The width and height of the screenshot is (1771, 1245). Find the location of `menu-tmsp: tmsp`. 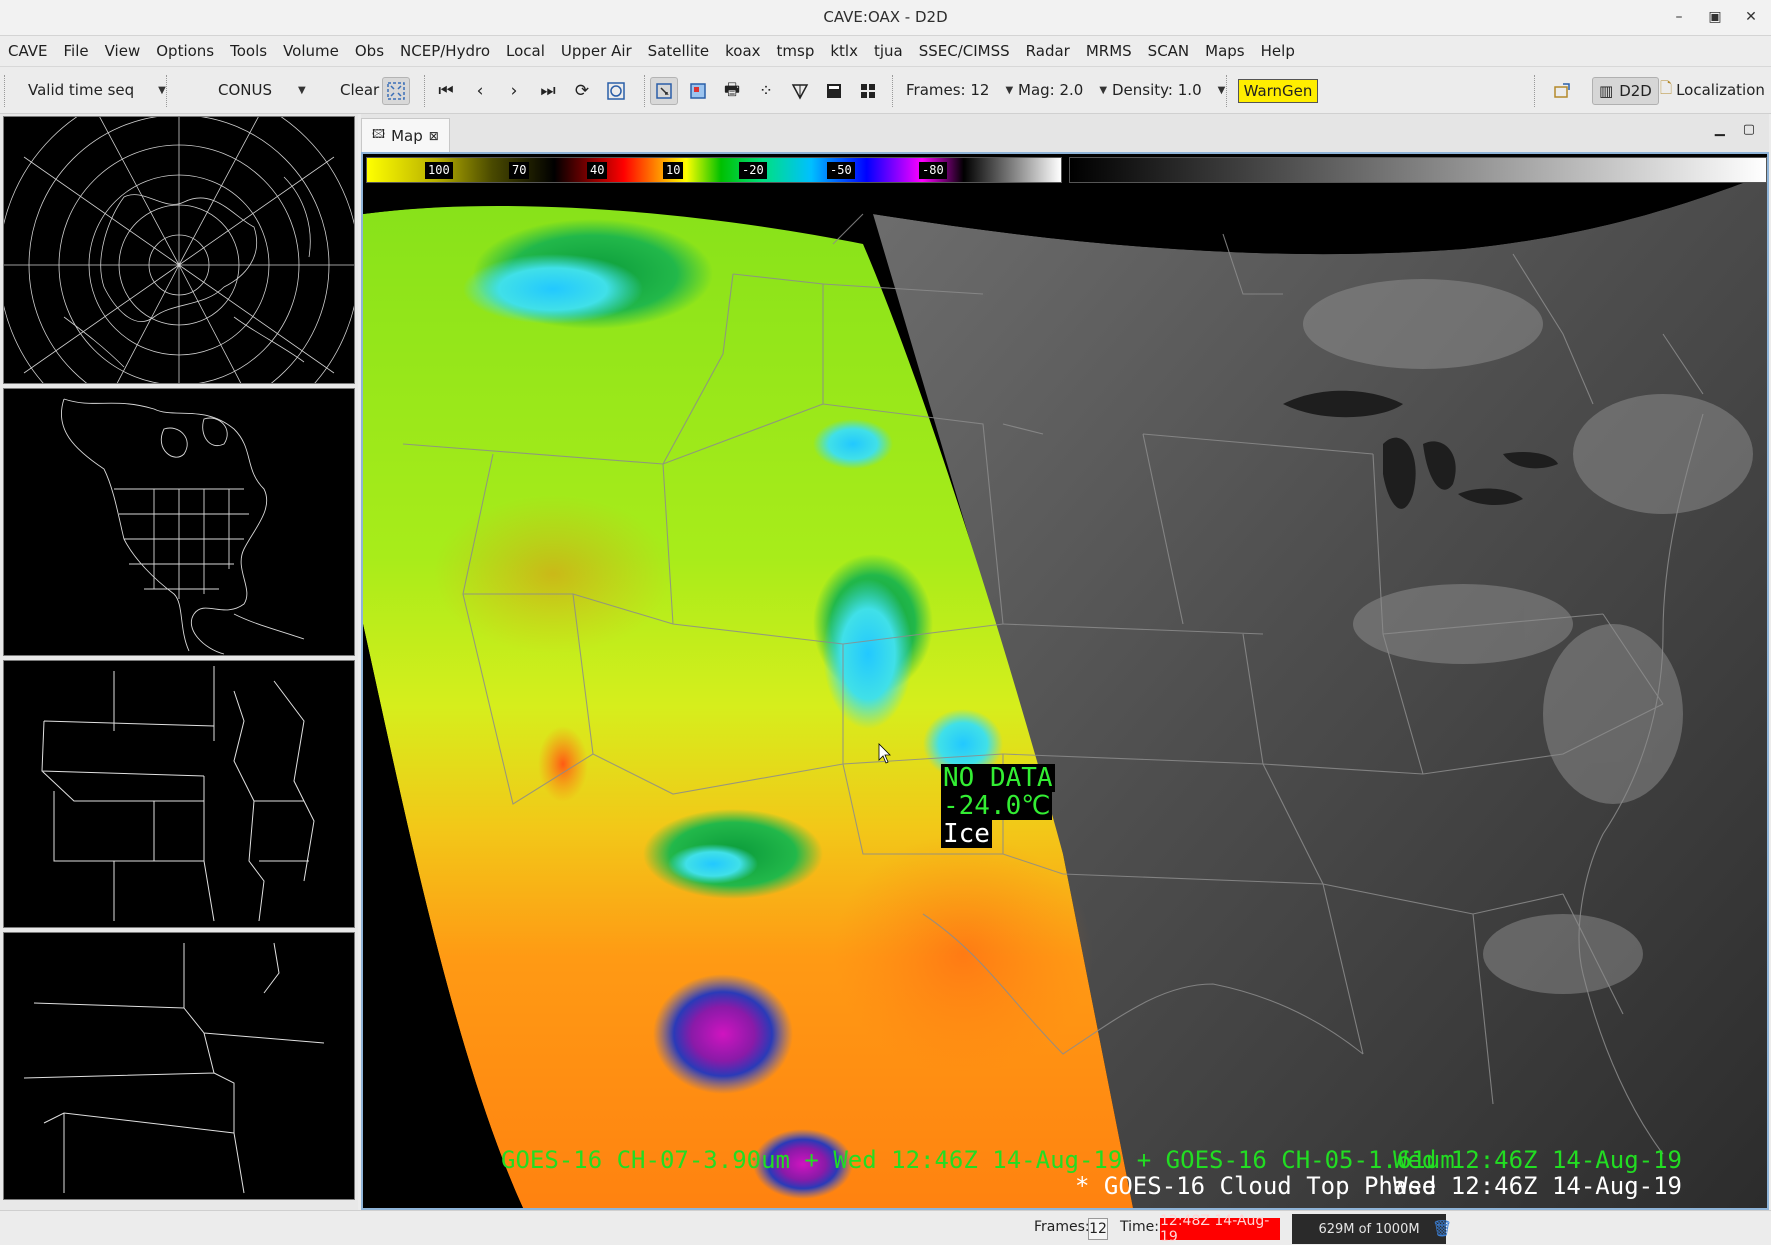

menu-tmsp: tmsp is located at coordinates (796, 51).